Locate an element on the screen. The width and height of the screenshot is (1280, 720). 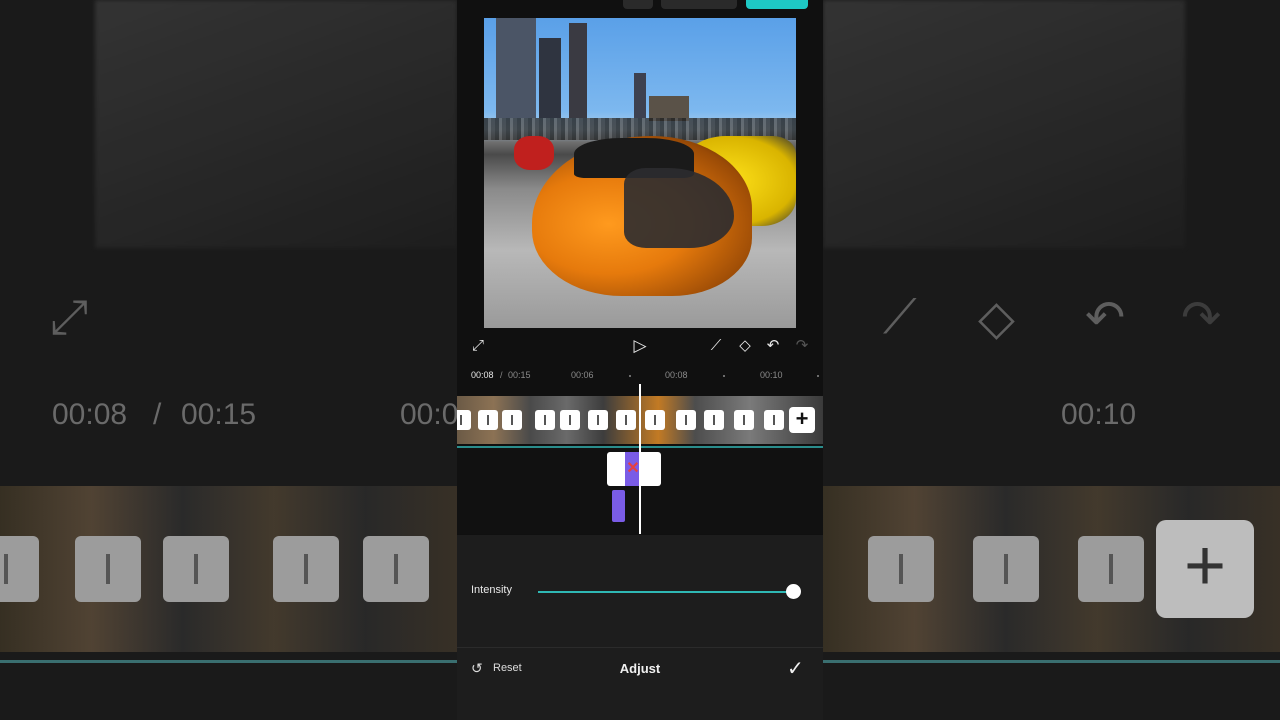
resolution-button is located at coordinates (699, 4).